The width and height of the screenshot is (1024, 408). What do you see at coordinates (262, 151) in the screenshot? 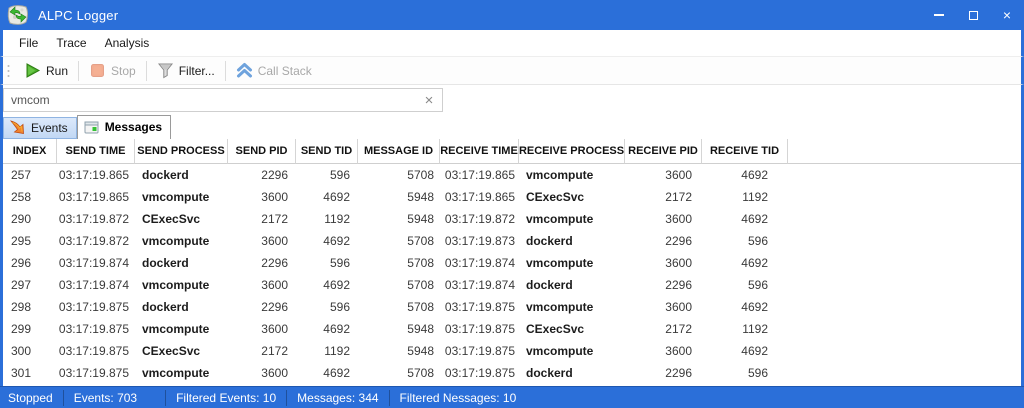
I see `col-header-send-pid: SEND PID` at bounding box center [262, 151].